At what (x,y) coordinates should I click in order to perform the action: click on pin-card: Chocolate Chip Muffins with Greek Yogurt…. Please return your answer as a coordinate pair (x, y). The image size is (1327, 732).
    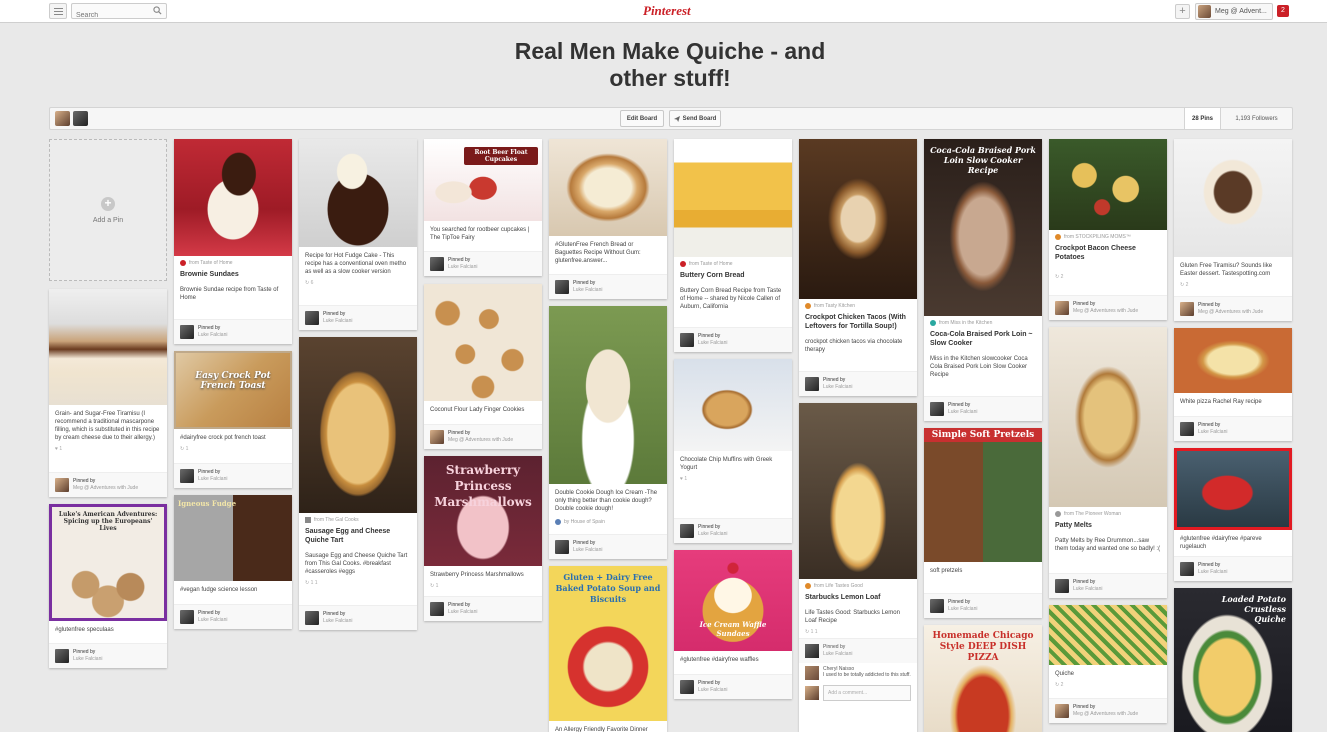
    Looking at the image, I should click on (733, 451).